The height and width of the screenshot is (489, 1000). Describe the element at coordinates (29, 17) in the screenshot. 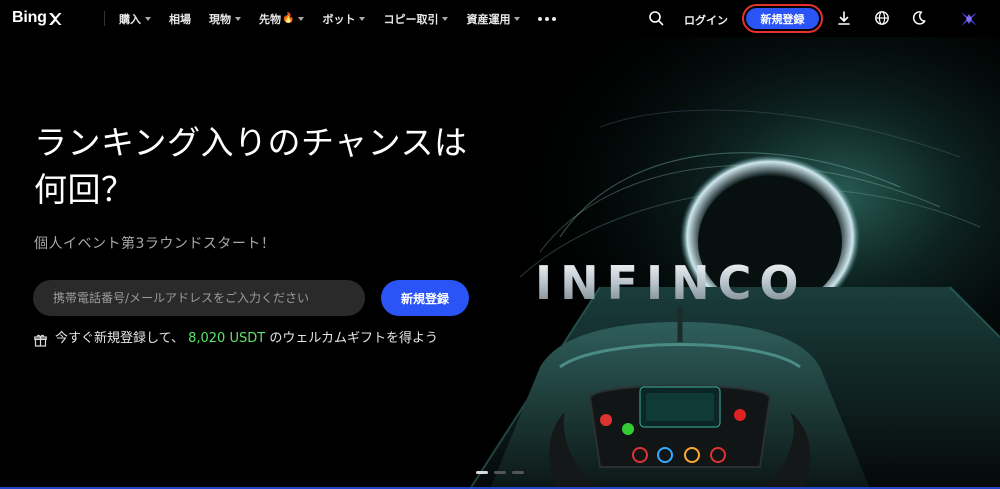

I see `logo-wordmark: Bing` at that location.